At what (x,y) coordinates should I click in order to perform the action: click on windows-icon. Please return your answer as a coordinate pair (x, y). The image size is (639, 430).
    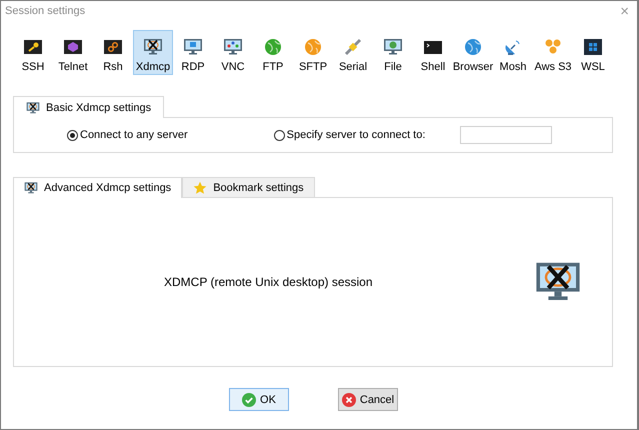
    Looking at the image, I should click on (593, 47).